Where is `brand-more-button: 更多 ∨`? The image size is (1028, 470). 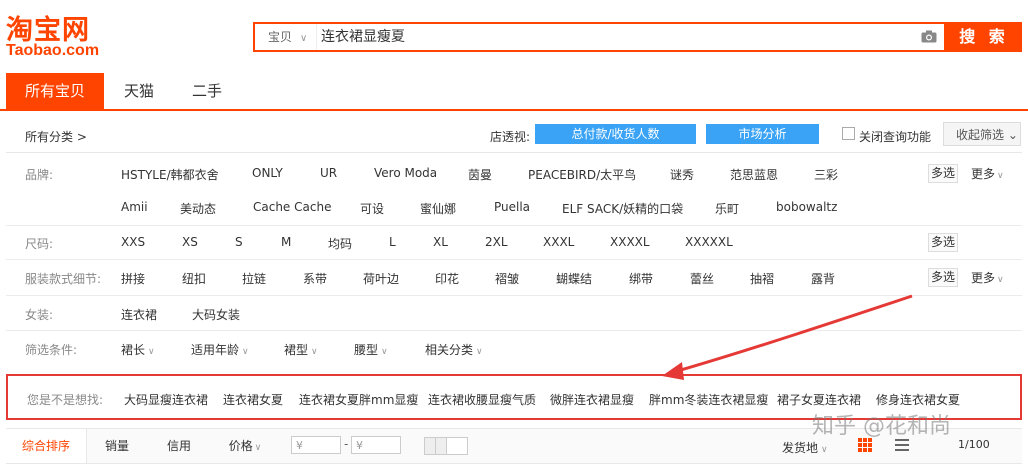 brand-more-button: 更多 ∨ is located at coordinates (987, 173).